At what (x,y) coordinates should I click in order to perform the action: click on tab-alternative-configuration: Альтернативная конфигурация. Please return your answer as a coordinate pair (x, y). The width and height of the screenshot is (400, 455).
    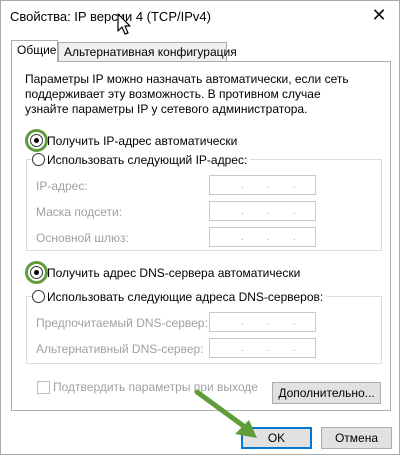
    Looking at the image, I should click on (147, 51).